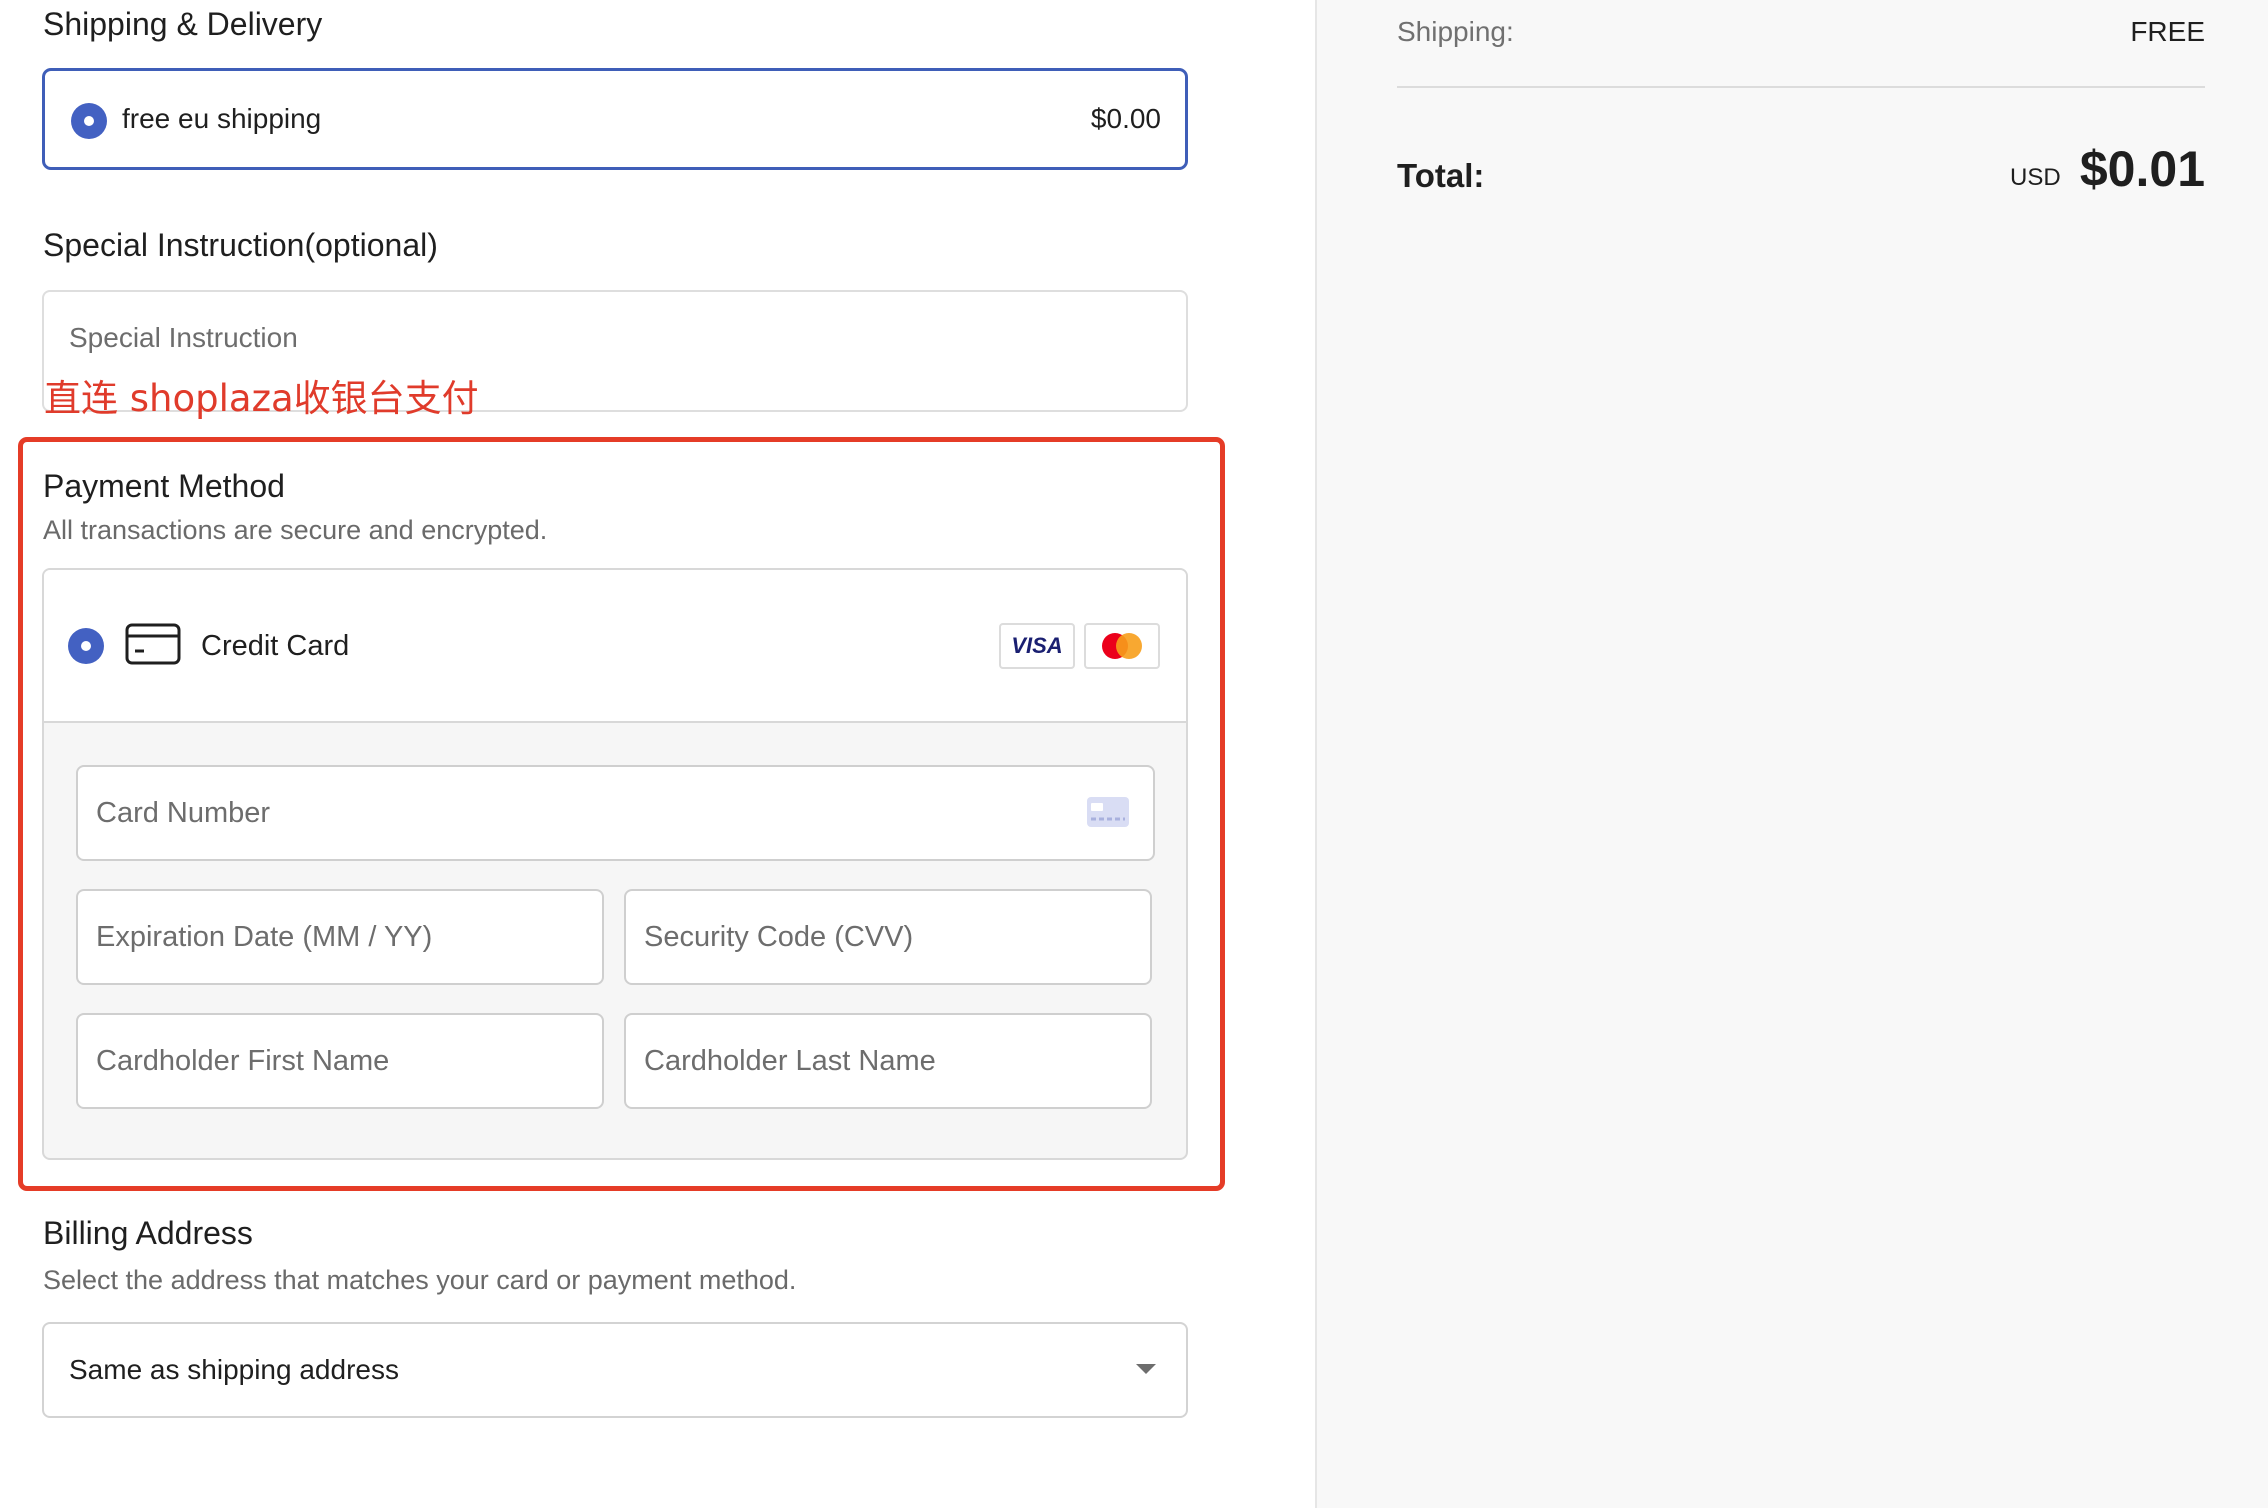 This screenshot has width=2268, height=1508. I want to click on card-number-placeholder: Card Number, so click(183, 813).